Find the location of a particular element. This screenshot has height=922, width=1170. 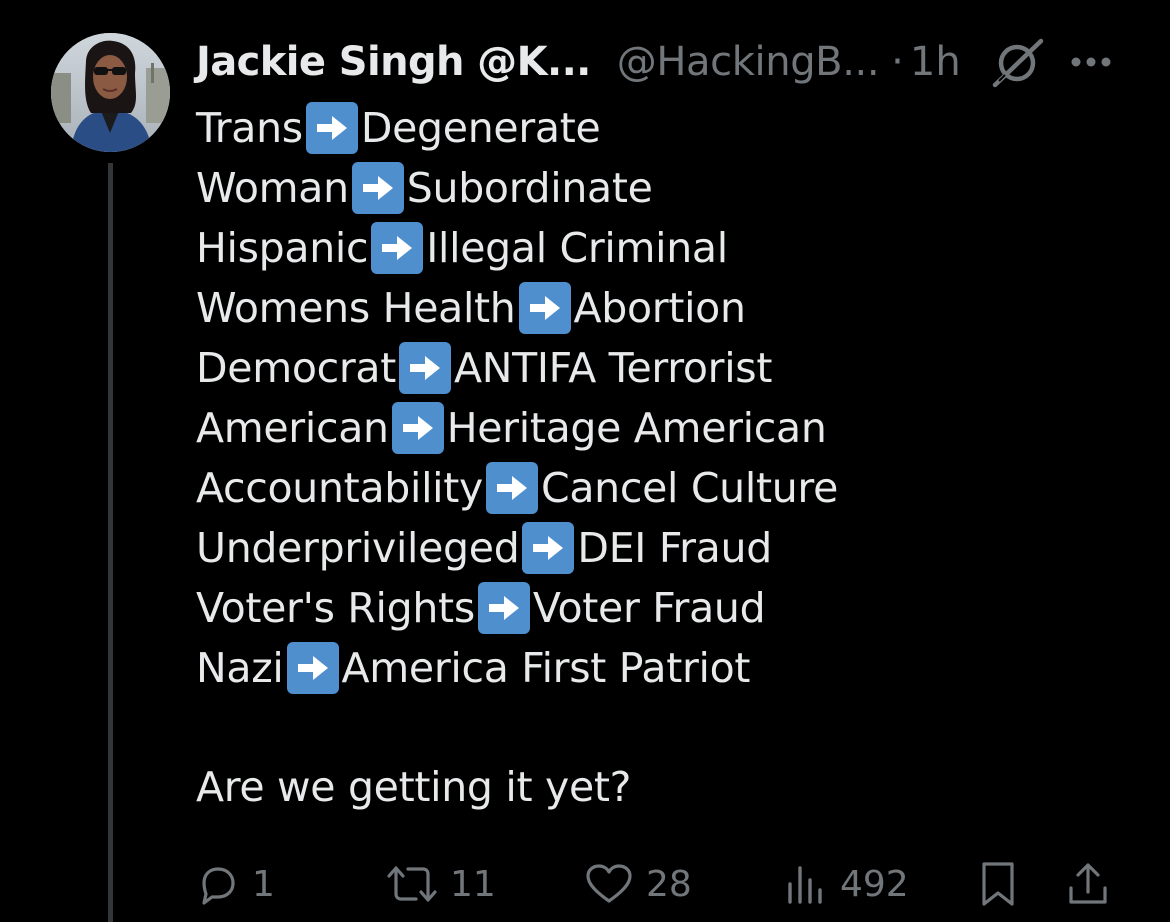

line-right: DEI Fraud is located at coordinates (674, 548).